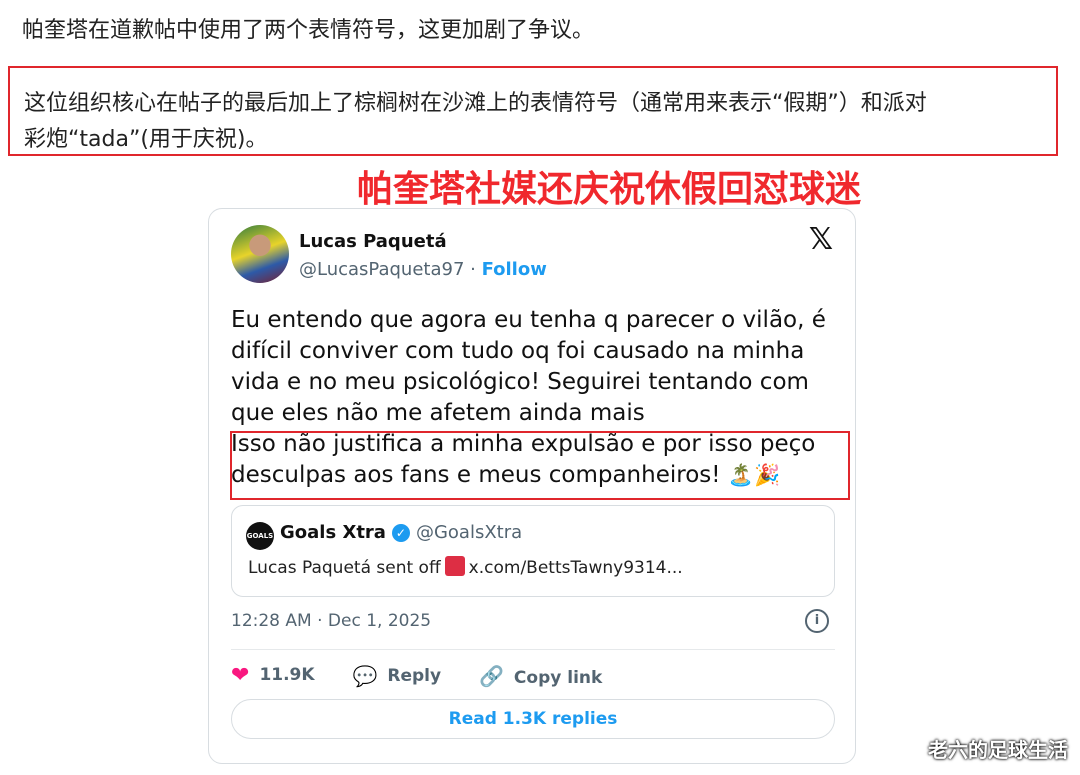  I want to click on read-replies-button: Read 1.3K replies, so click(533, 719).